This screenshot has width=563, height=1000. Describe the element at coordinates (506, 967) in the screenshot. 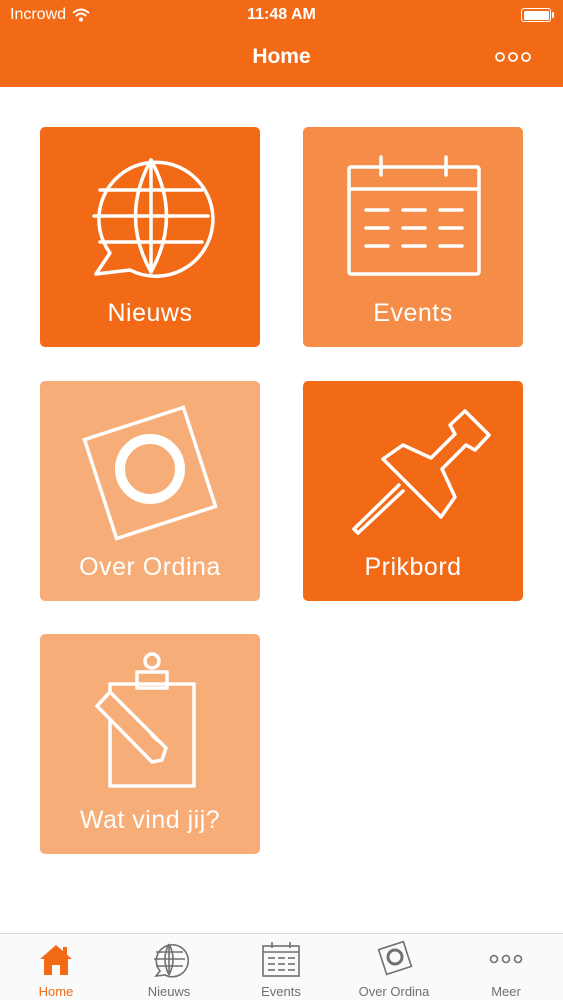

I see `tab-meer: Meer` at that location.